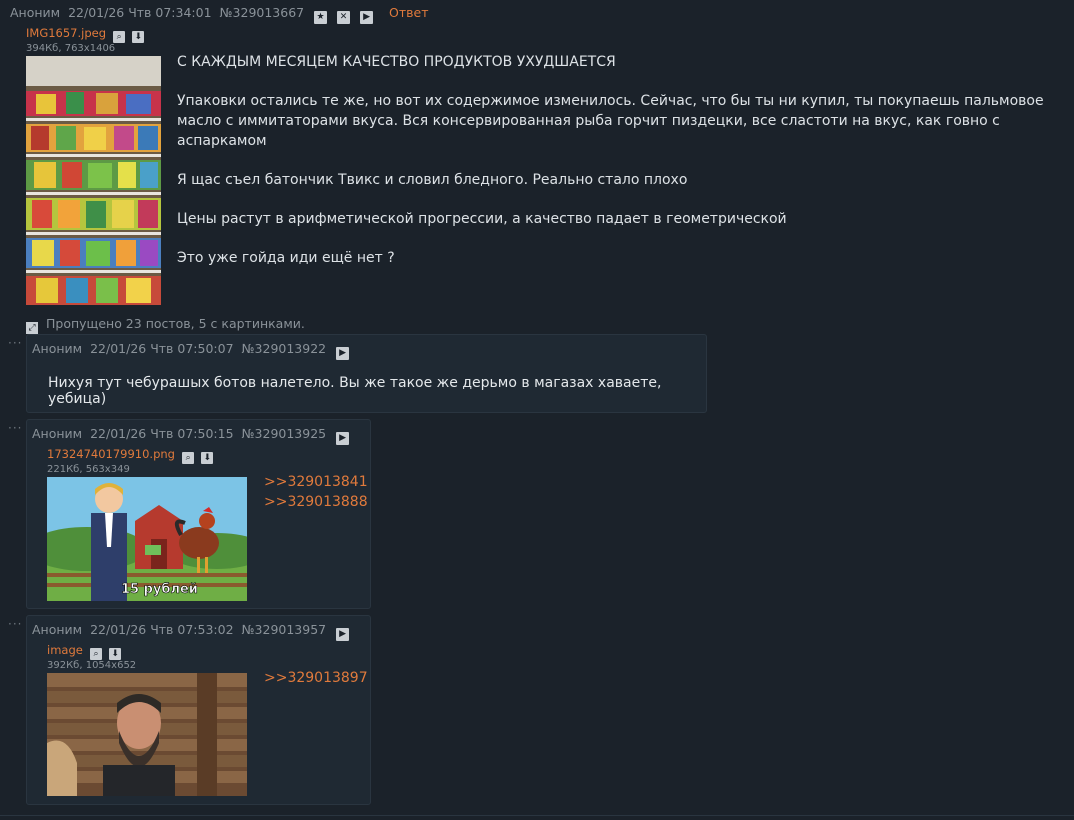 This screenshot has height=820, width=1074. I want to click on op-number: №329013667, so click(262, 12).